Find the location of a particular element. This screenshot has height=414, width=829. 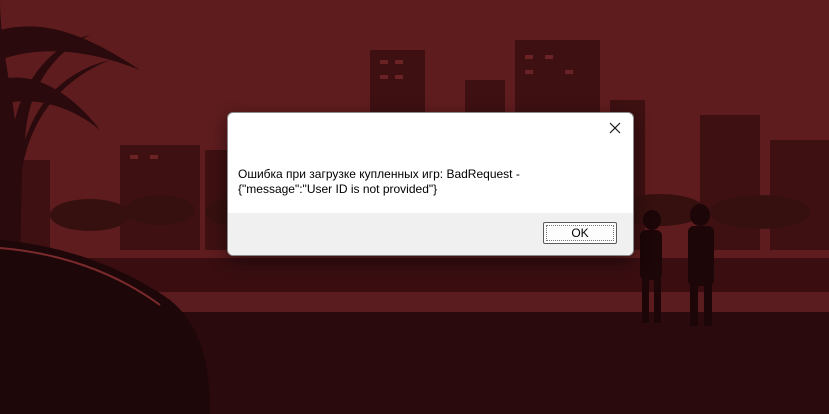

dialog-footer: OK is located at coordinates (430, 234).